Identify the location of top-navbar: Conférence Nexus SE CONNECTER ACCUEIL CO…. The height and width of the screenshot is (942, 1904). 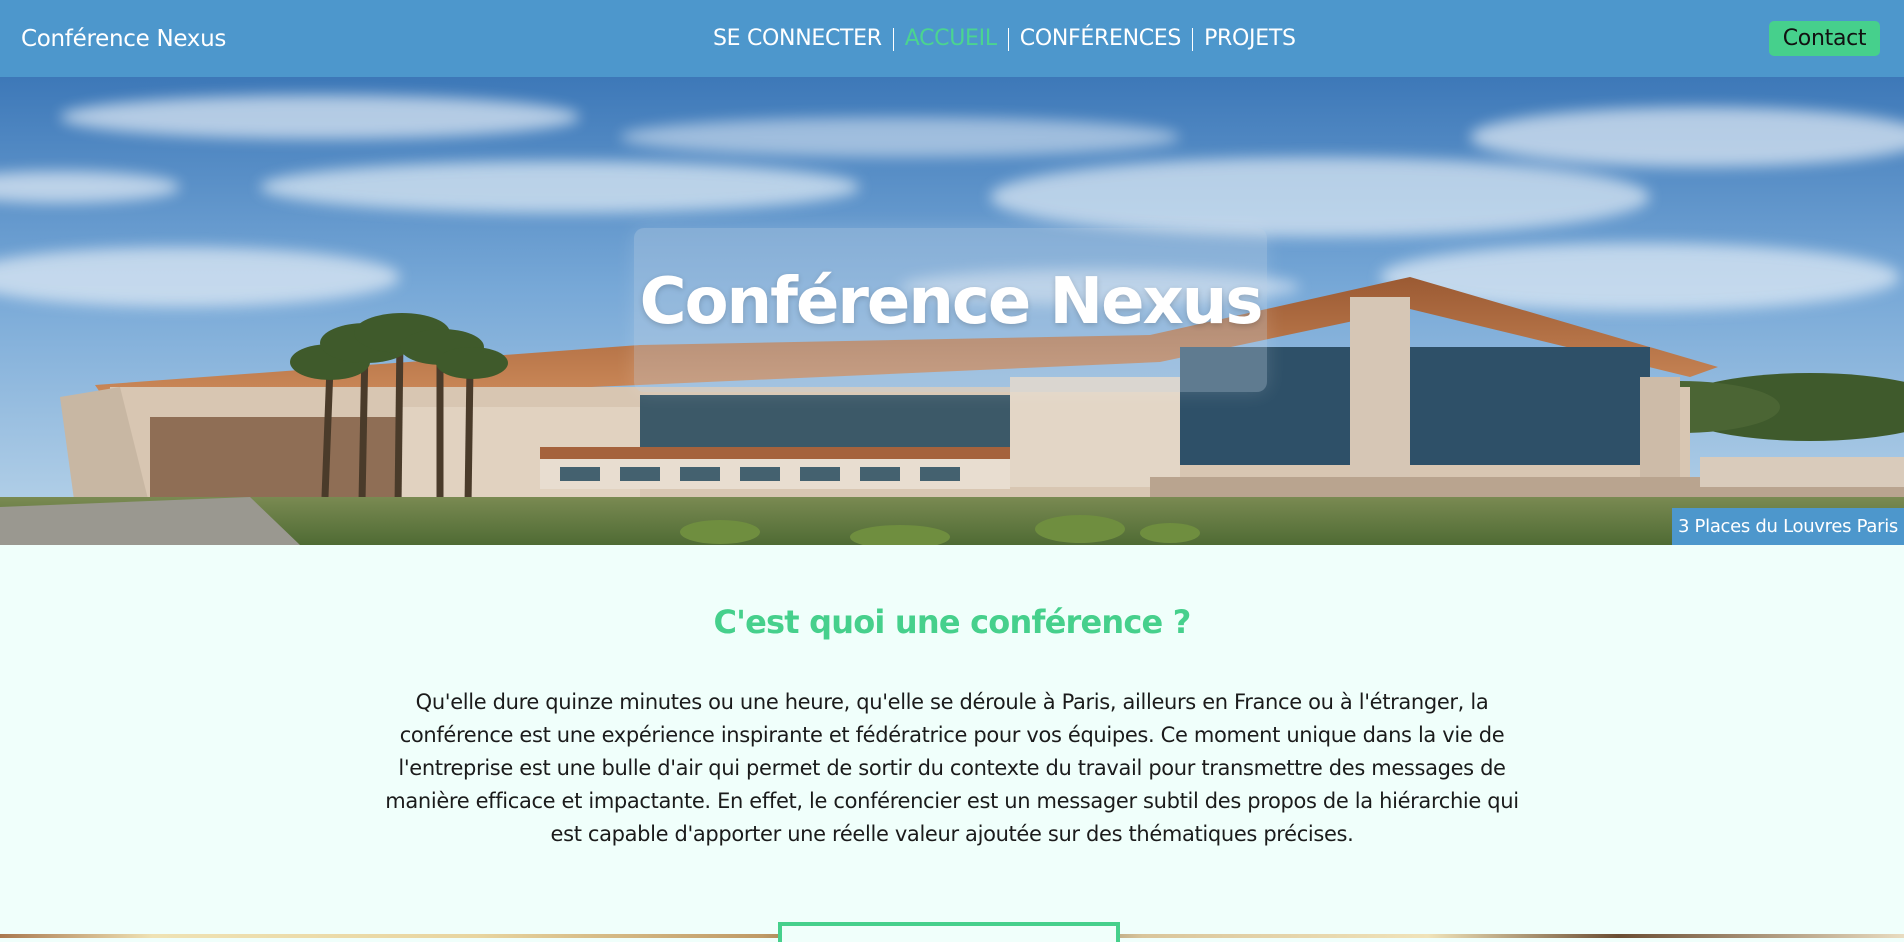
(952, 38).